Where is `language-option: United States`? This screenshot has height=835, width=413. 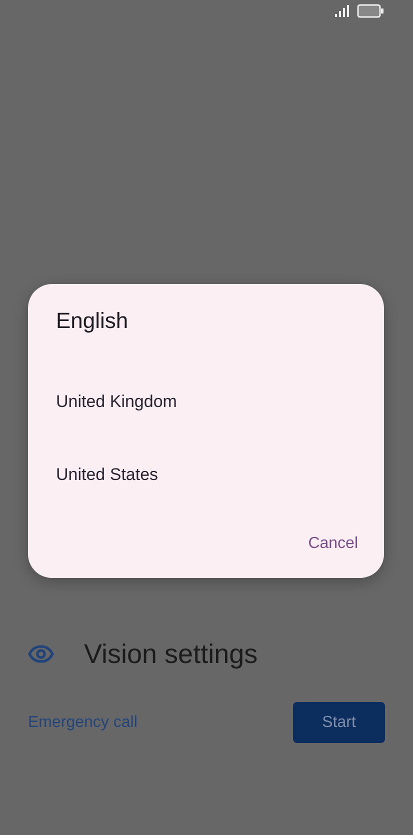 language-option: United States is located at coordinates (107, 475).